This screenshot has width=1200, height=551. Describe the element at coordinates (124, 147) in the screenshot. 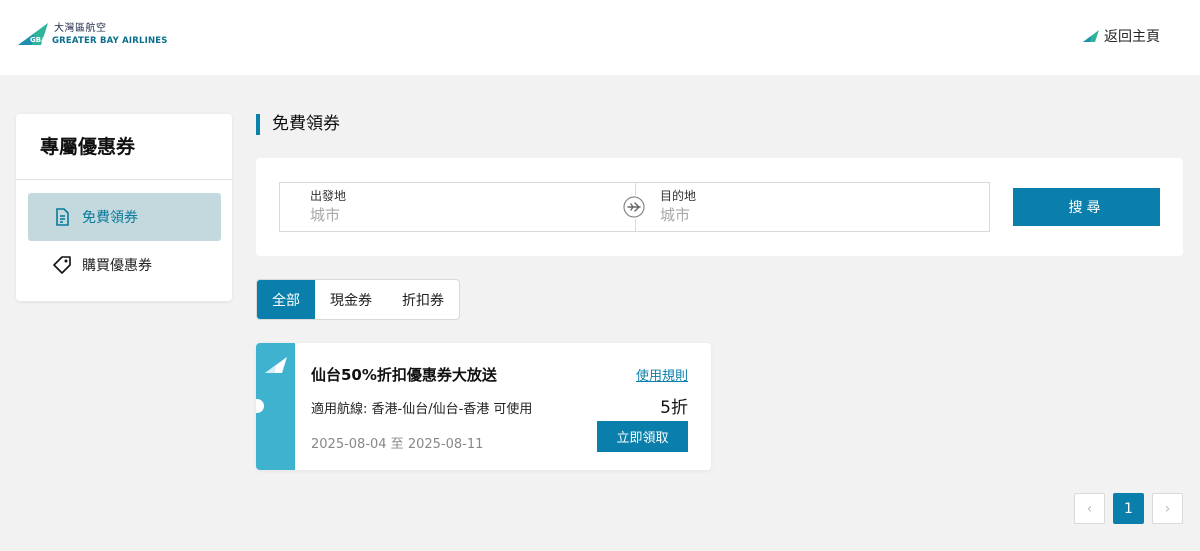

I see `sidebar-title: 專屬優惠券` at that location.